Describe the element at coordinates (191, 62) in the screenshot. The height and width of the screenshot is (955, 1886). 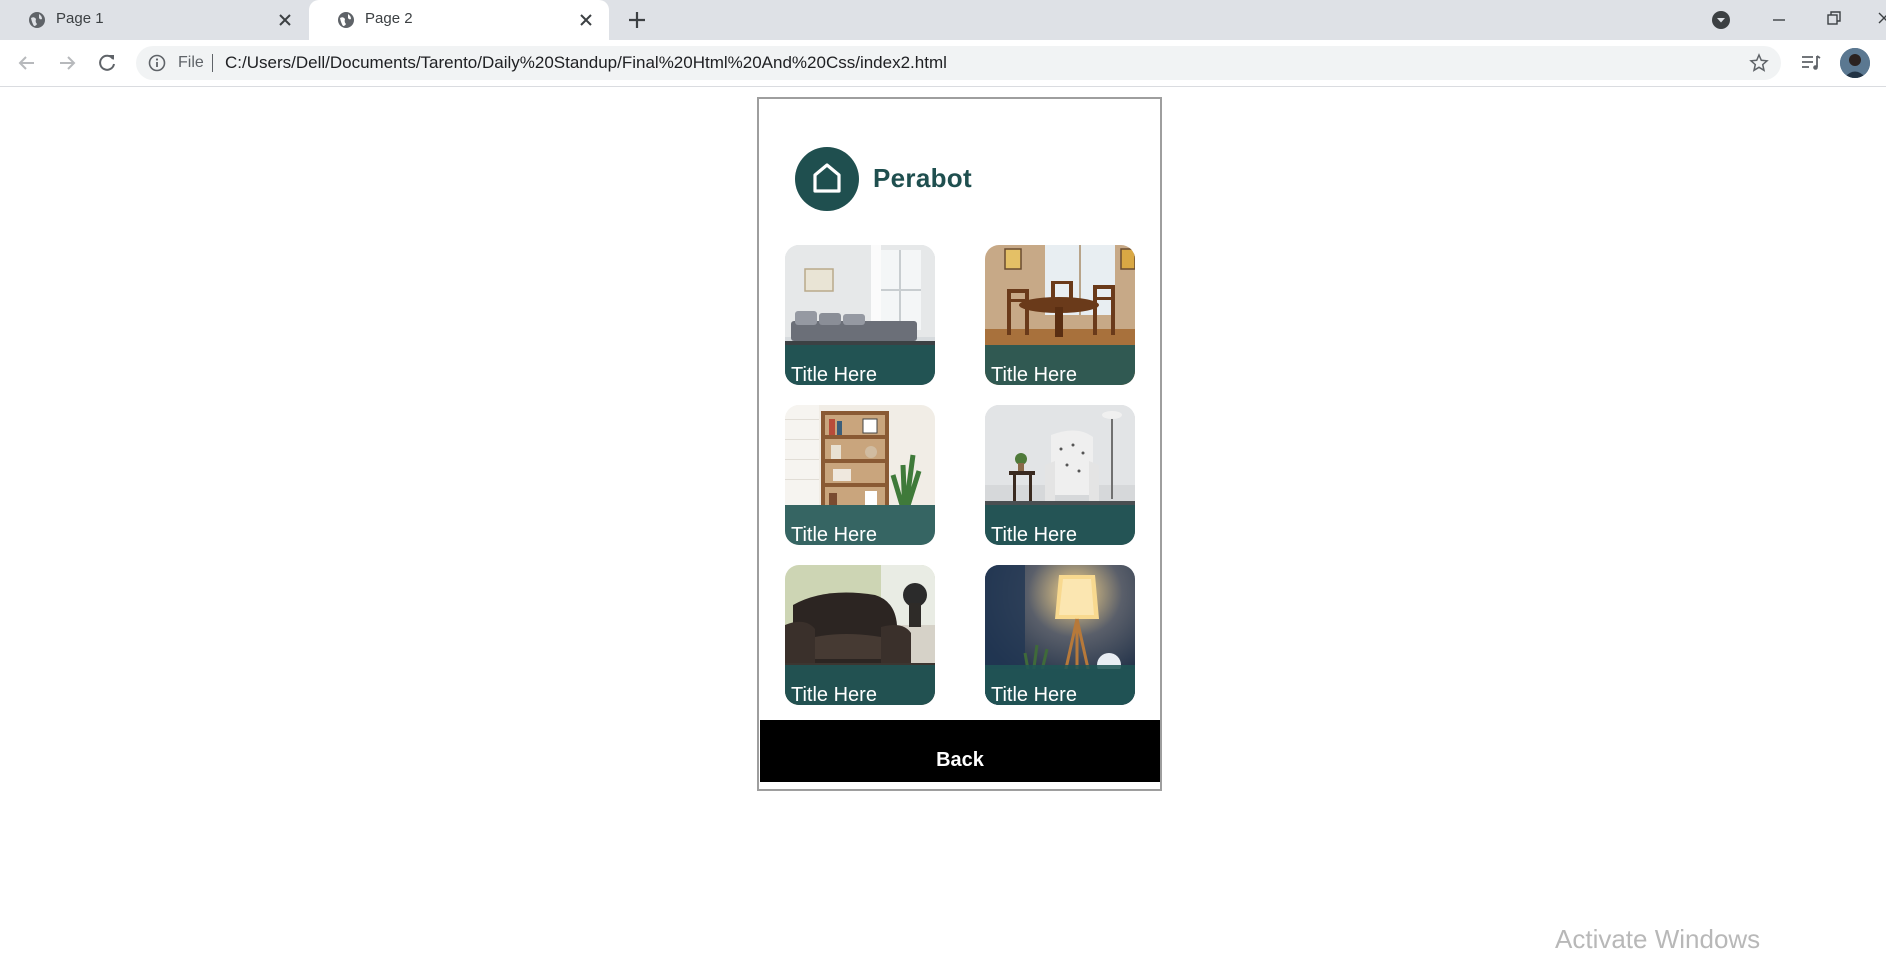
I see `url-scheme-label: File` at that location.